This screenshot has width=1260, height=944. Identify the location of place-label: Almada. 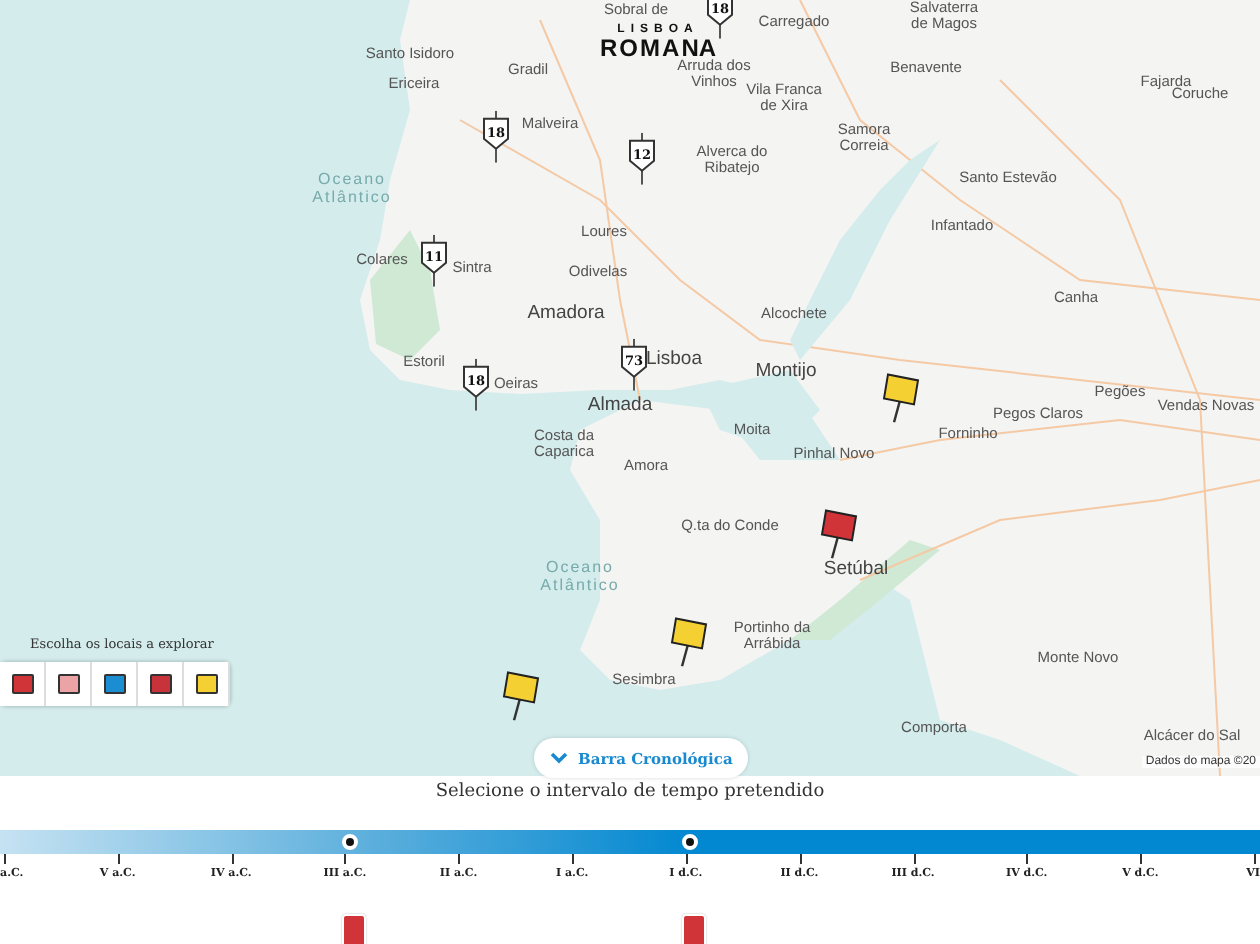
(620, 406).